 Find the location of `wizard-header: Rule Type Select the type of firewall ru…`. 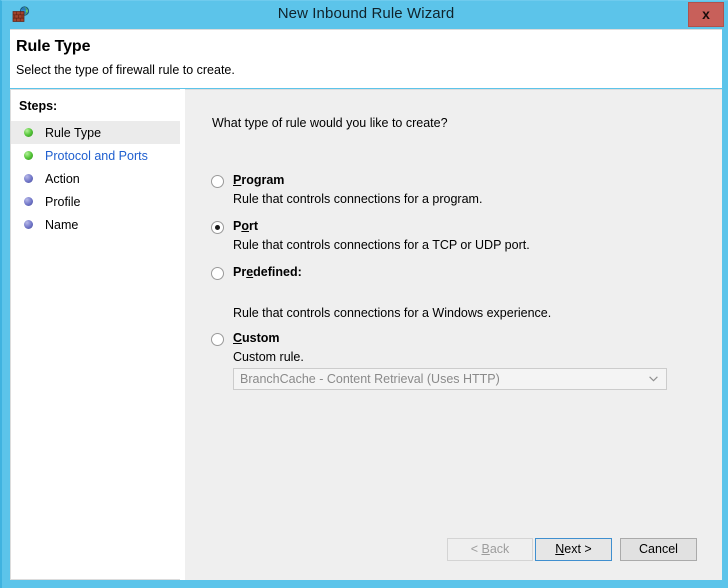

wizard-header: Rule Type Select the type of firewall ru… is located at coordinates (366, 58).